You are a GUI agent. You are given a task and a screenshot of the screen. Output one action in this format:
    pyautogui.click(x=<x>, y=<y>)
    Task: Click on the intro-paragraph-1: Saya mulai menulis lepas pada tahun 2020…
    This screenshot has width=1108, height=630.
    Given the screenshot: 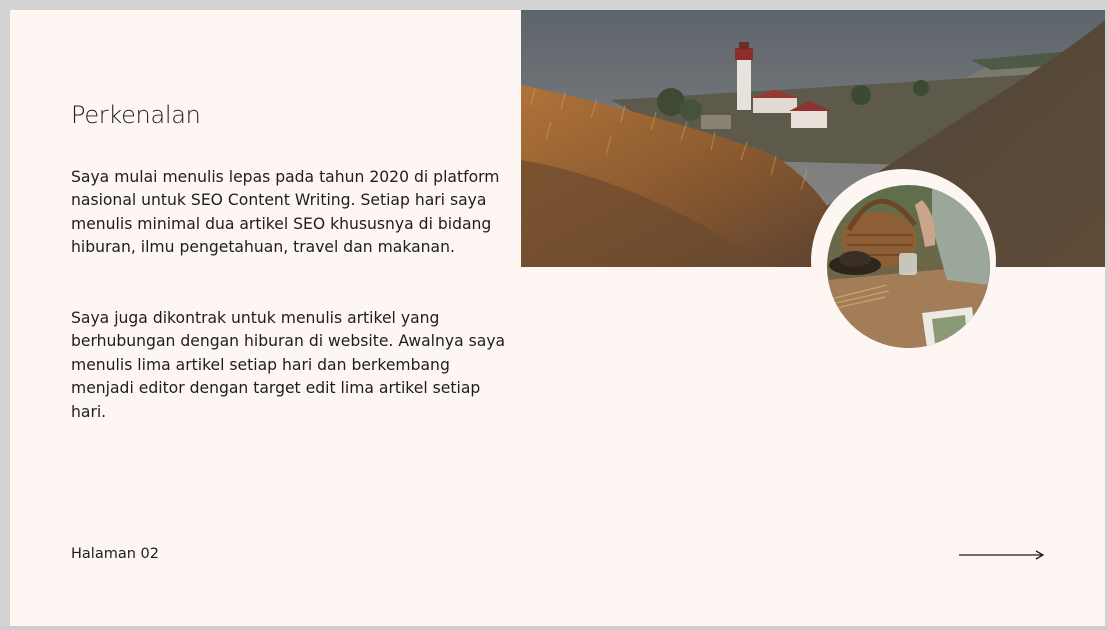 What is the action you would take?
    pyautogui.click(x=285, y=212)
    